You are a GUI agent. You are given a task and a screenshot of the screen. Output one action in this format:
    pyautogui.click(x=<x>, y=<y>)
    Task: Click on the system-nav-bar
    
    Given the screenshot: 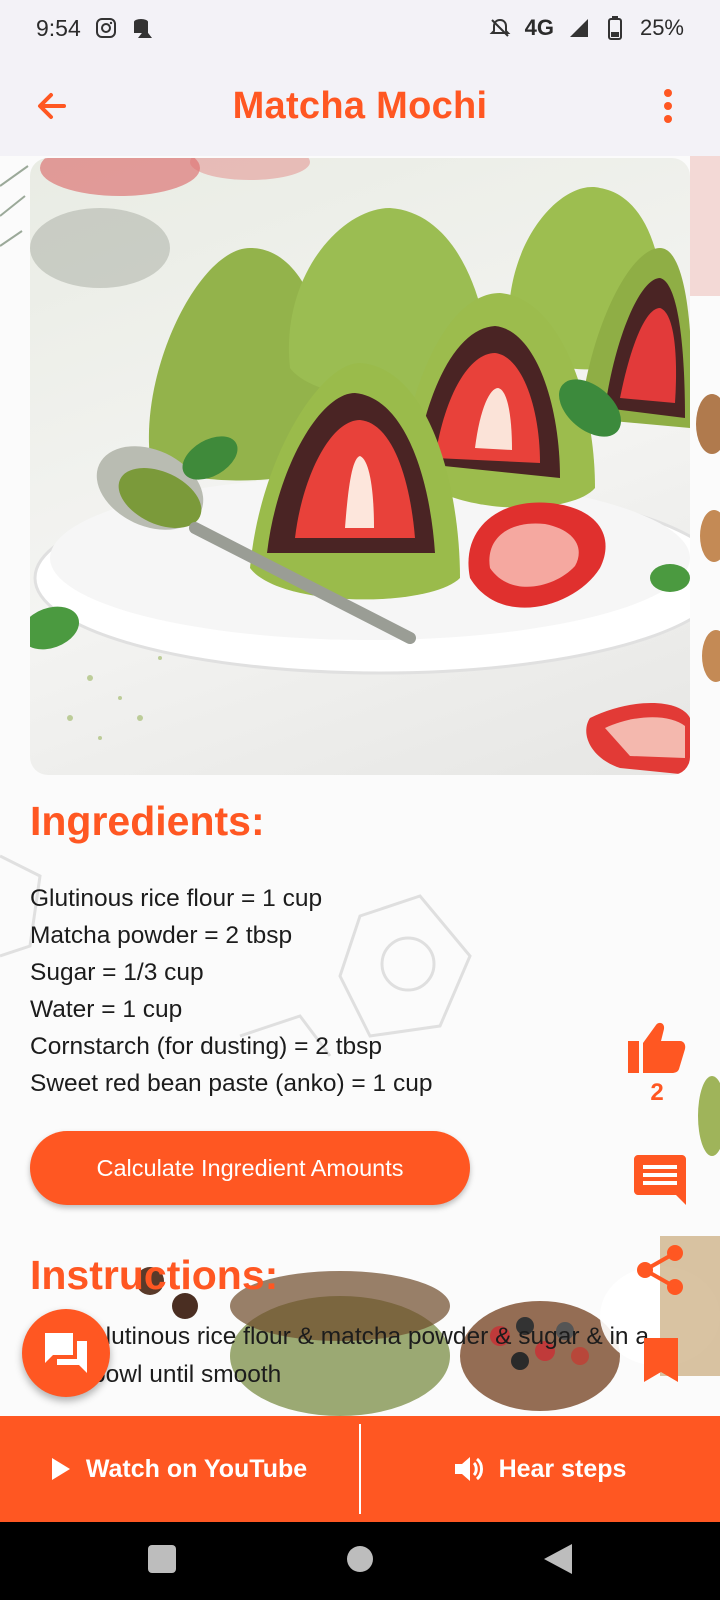 What is the action you would take?
    pyautogui.click(x=360, y=1561)
    